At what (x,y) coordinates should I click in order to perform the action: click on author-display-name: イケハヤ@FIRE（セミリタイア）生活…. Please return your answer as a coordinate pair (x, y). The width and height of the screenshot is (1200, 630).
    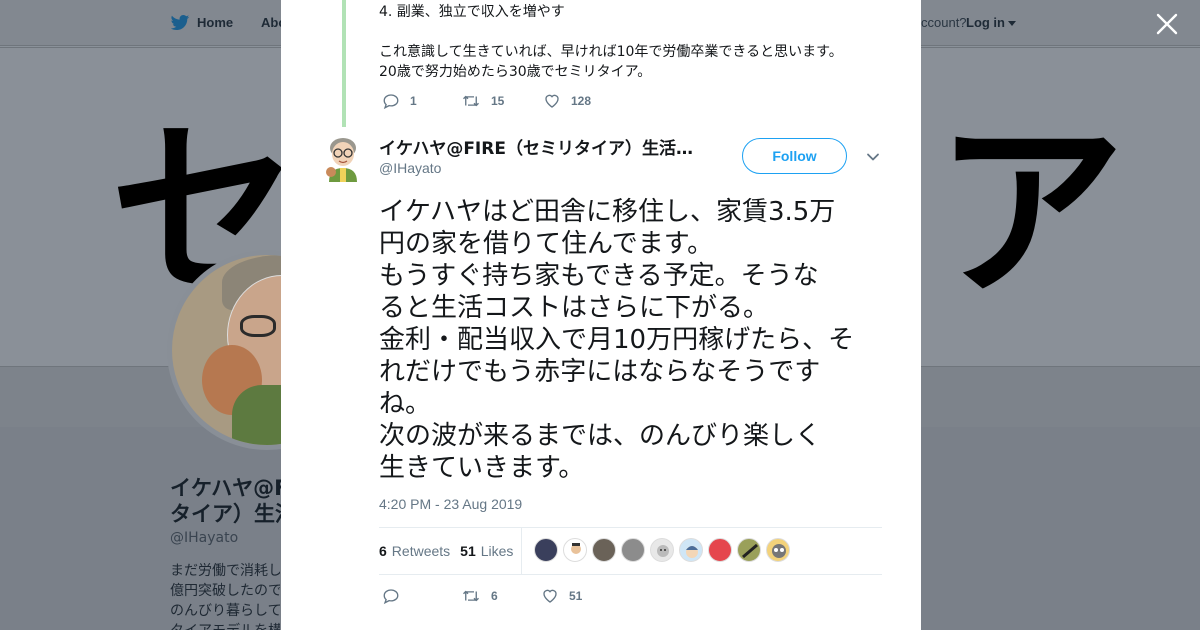
    Looking at the image, I should click on (538, 146).